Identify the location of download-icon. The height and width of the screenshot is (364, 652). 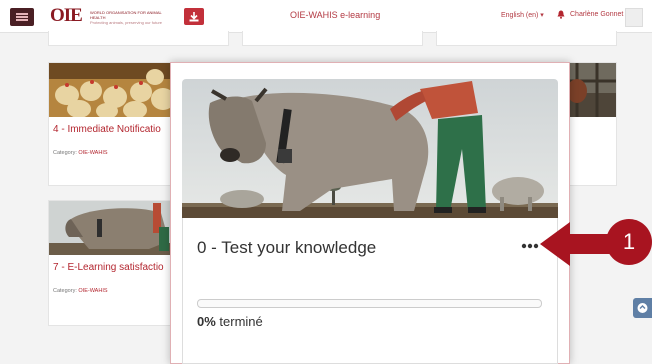
(194, 17).